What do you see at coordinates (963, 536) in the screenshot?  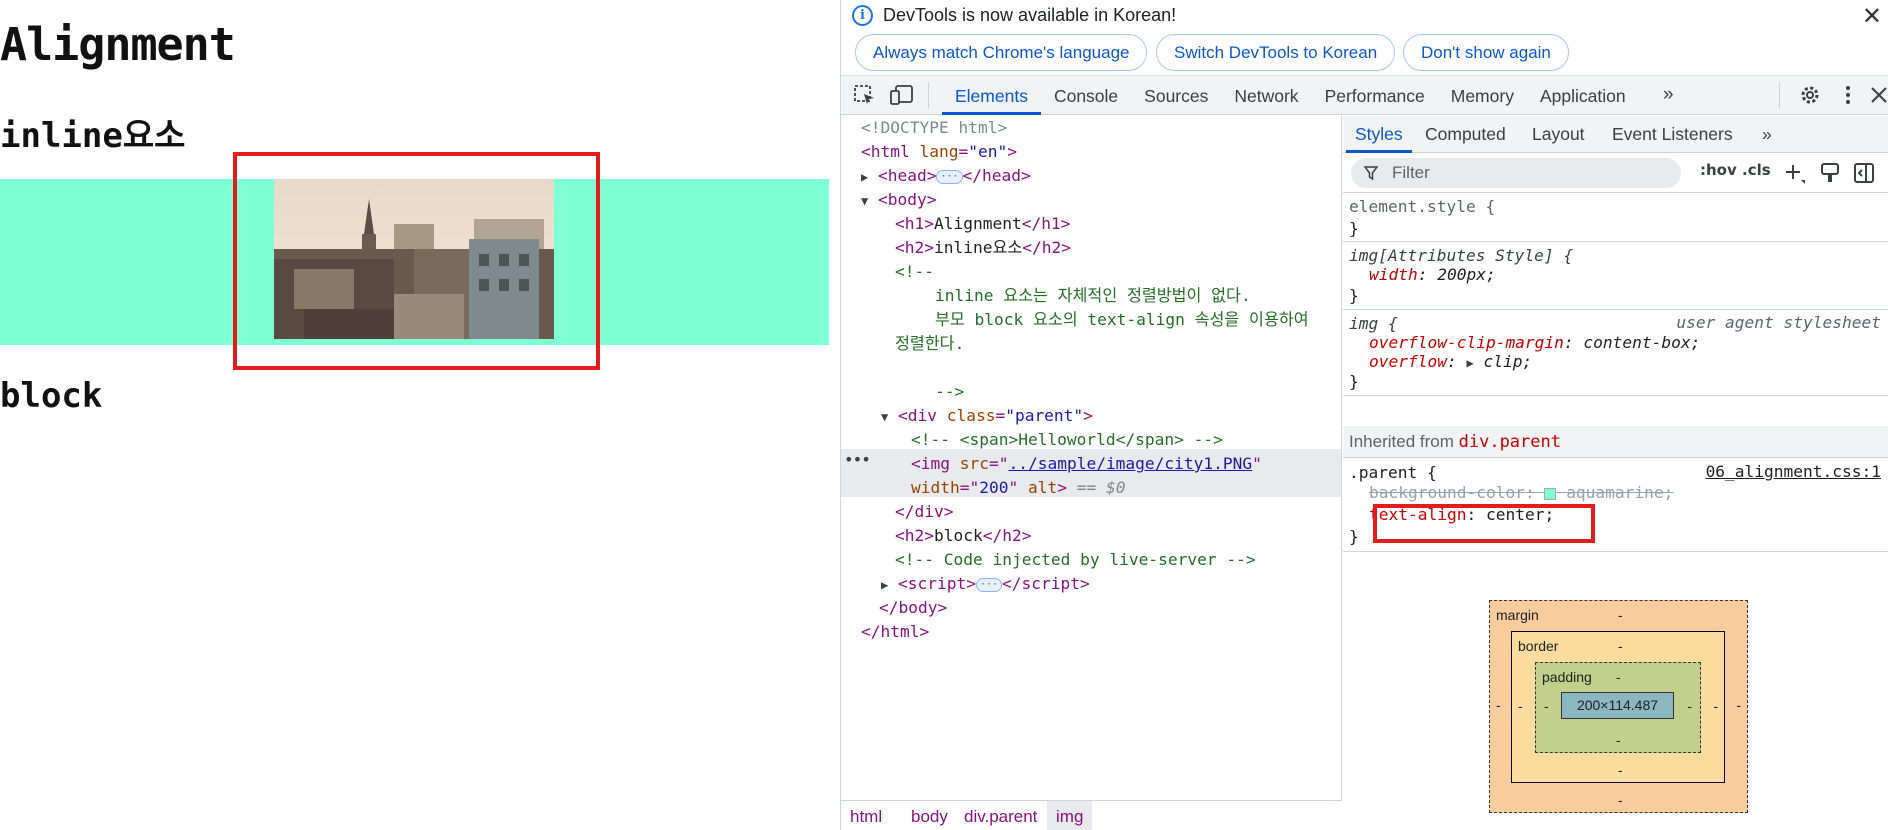 I see `h2-block-node: <h2>block</h2>` at bounding box center [963, 536].